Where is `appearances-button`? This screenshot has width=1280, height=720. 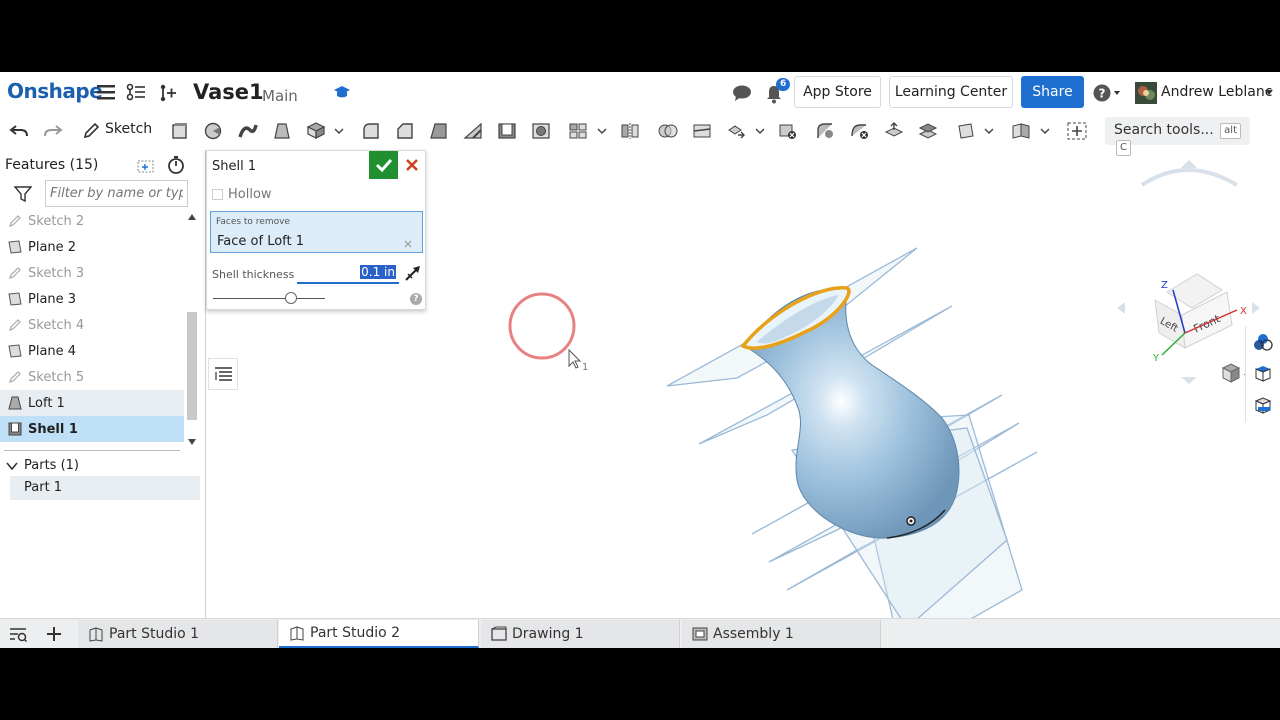 appearances-button is located at coordinates (1262, 342).